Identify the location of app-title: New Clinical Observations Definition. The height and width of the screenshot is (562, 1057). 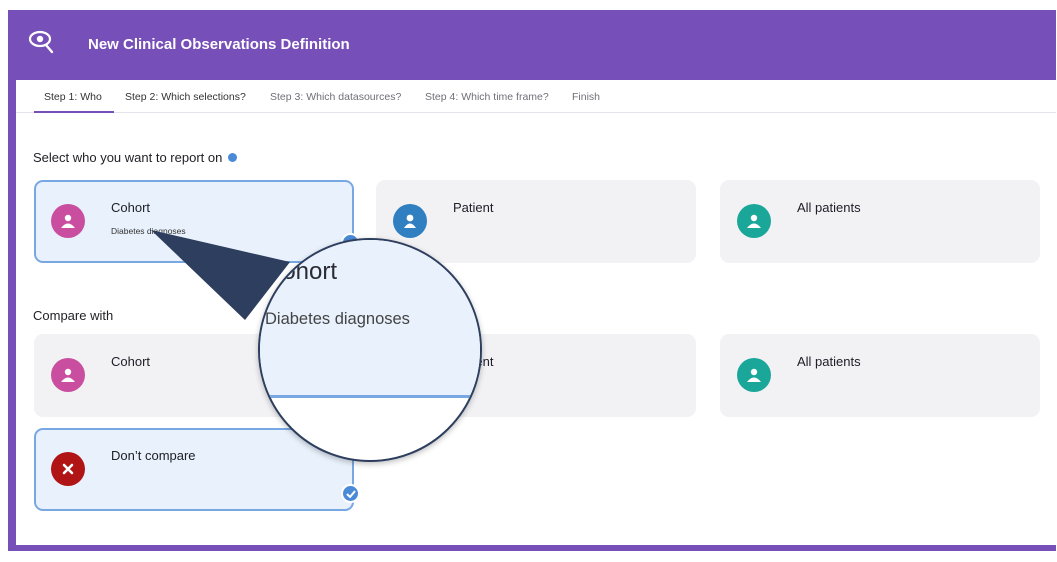
(219, 44).